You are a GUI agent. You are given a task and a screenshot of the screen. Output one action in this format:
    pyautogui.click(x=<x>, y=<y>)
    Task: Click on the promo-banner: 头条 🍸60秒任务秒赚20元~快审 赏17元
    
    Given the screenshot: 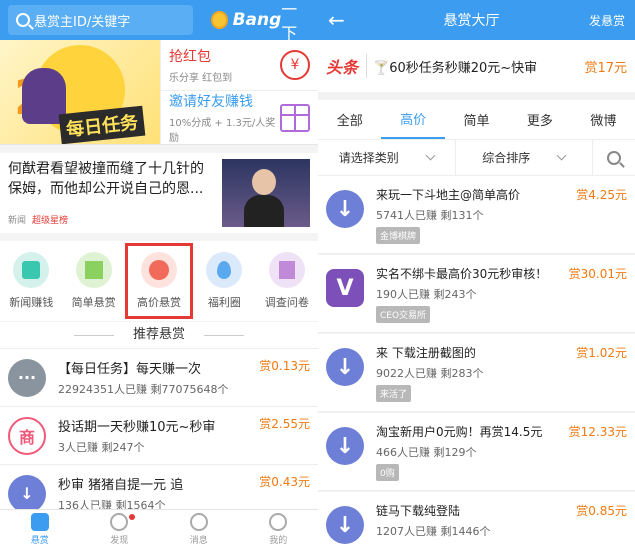 What is the action you would take?
    pyautogui.click(x=476, y=66)
    